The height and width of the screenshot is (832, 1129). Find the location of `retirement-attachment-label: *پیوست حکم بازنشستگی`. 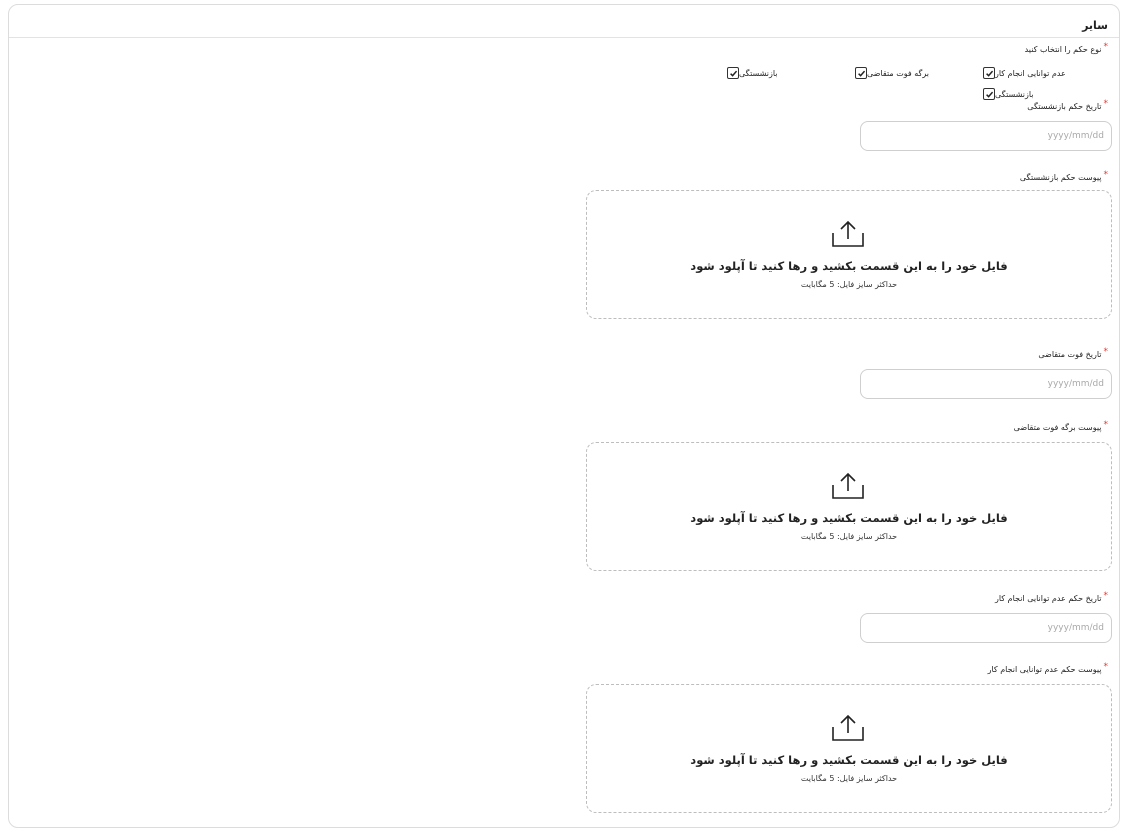

retirement-attachment-label: *پیوست حکم بازنشستگی is located at coordinates (1064, 176).